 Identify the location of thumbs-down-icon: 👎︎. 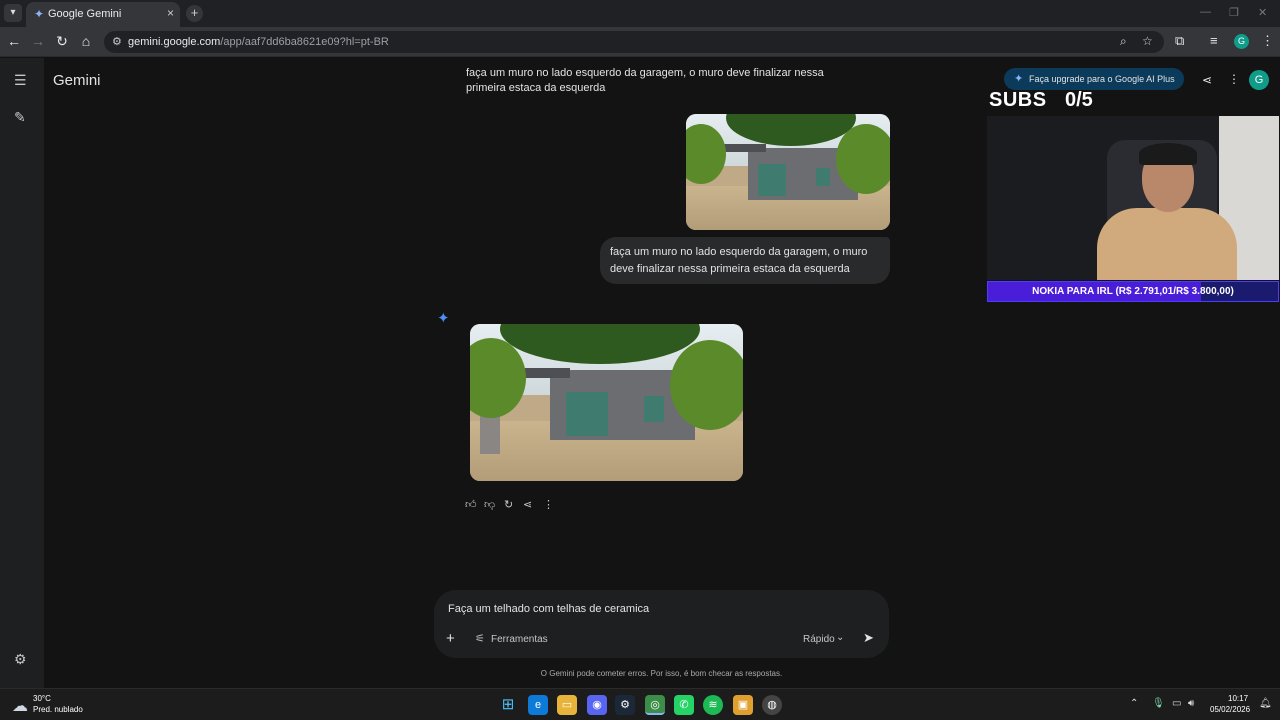
(489, 504).